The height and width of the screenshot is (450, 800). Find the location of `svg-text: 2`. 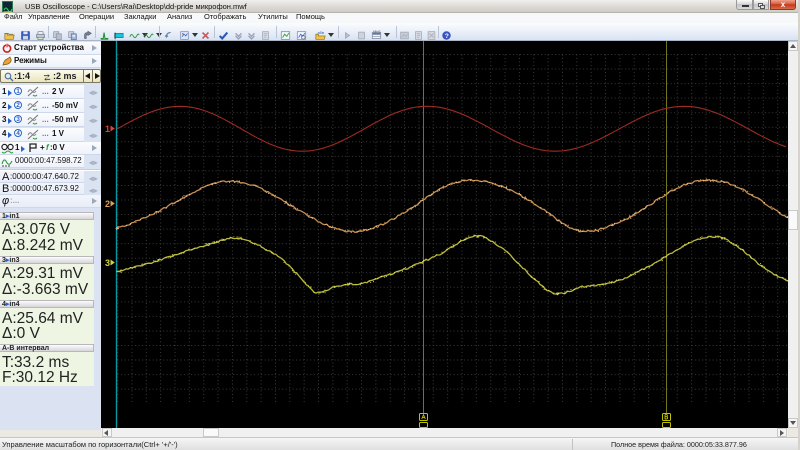

svg-text: 2 is located at coordinates (107, 204).